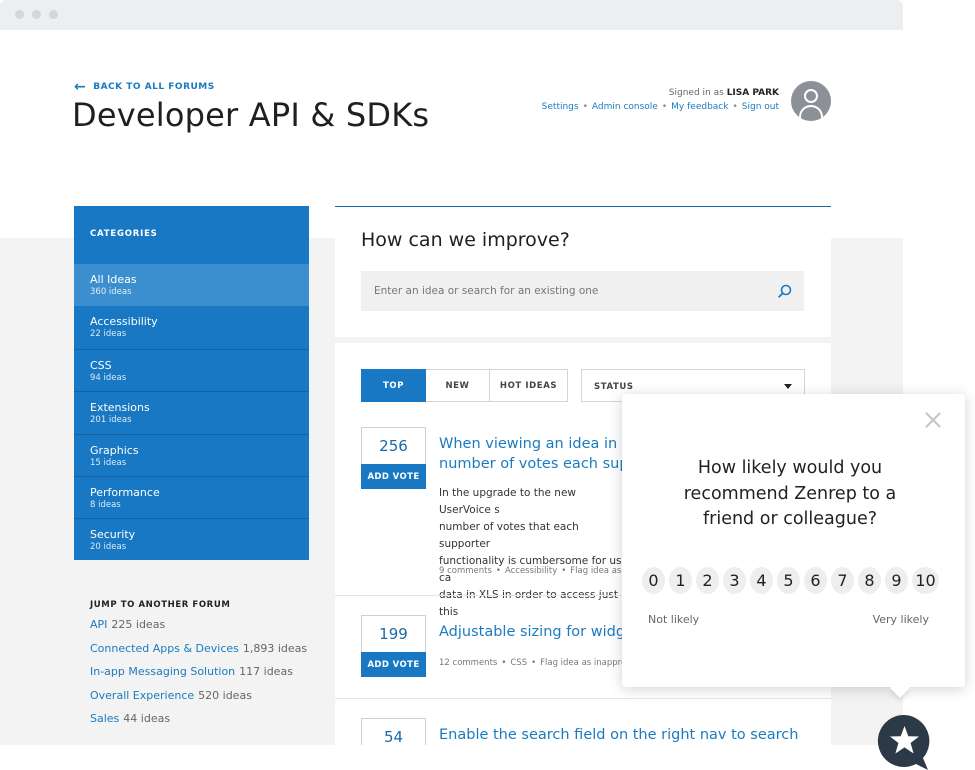 The image size is (975, 770). I want to click on category-link: Accessibility, so click(531, 571).